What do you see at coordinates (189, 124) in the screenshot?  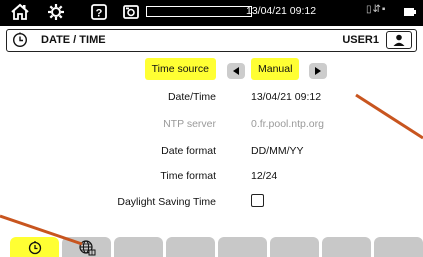 I see `ntp-server-label: NTP server` at bounding box center [189, 124].